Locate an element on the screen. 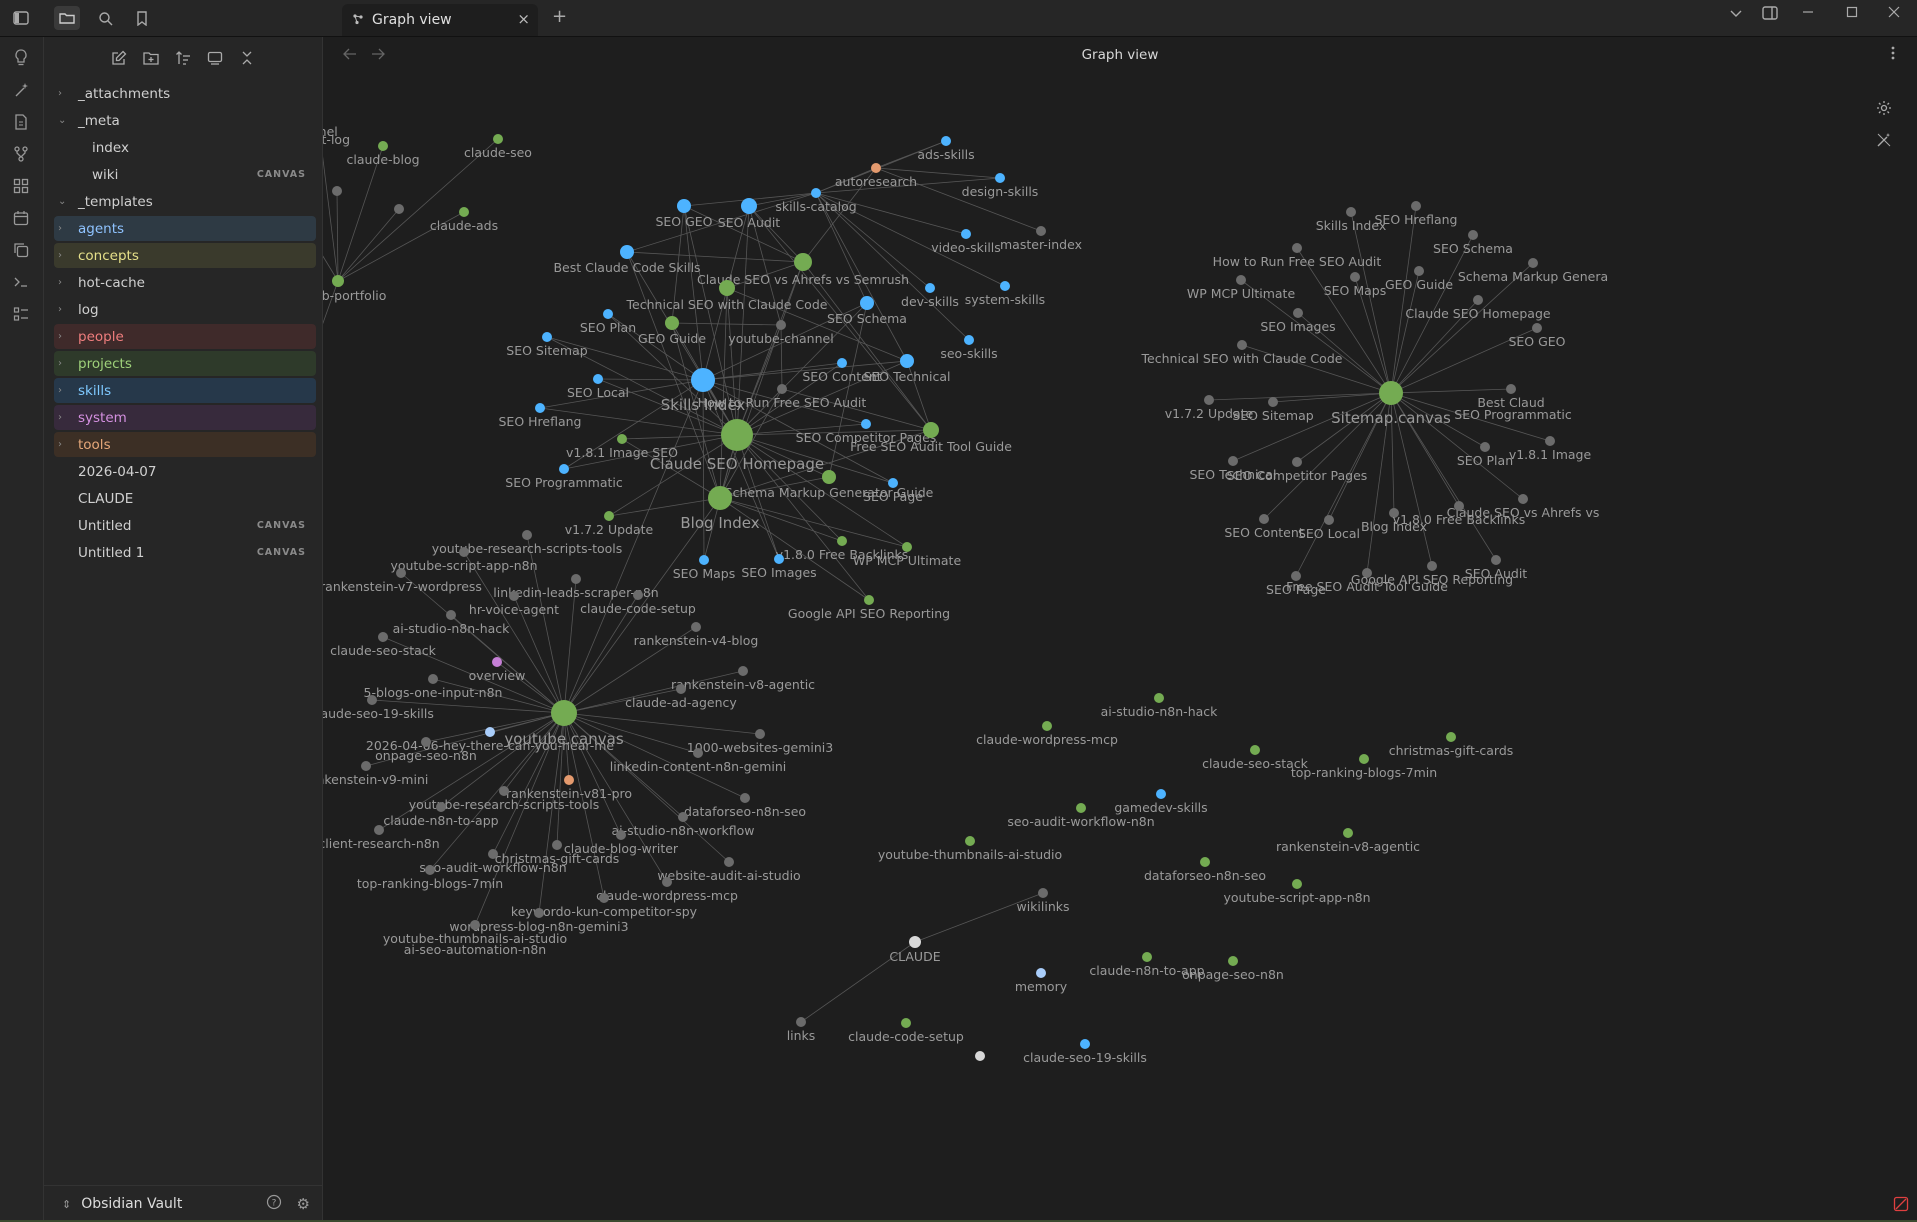 This screenshot has height=1222, width=1917. search-icon is located at coordinates (105, 18).